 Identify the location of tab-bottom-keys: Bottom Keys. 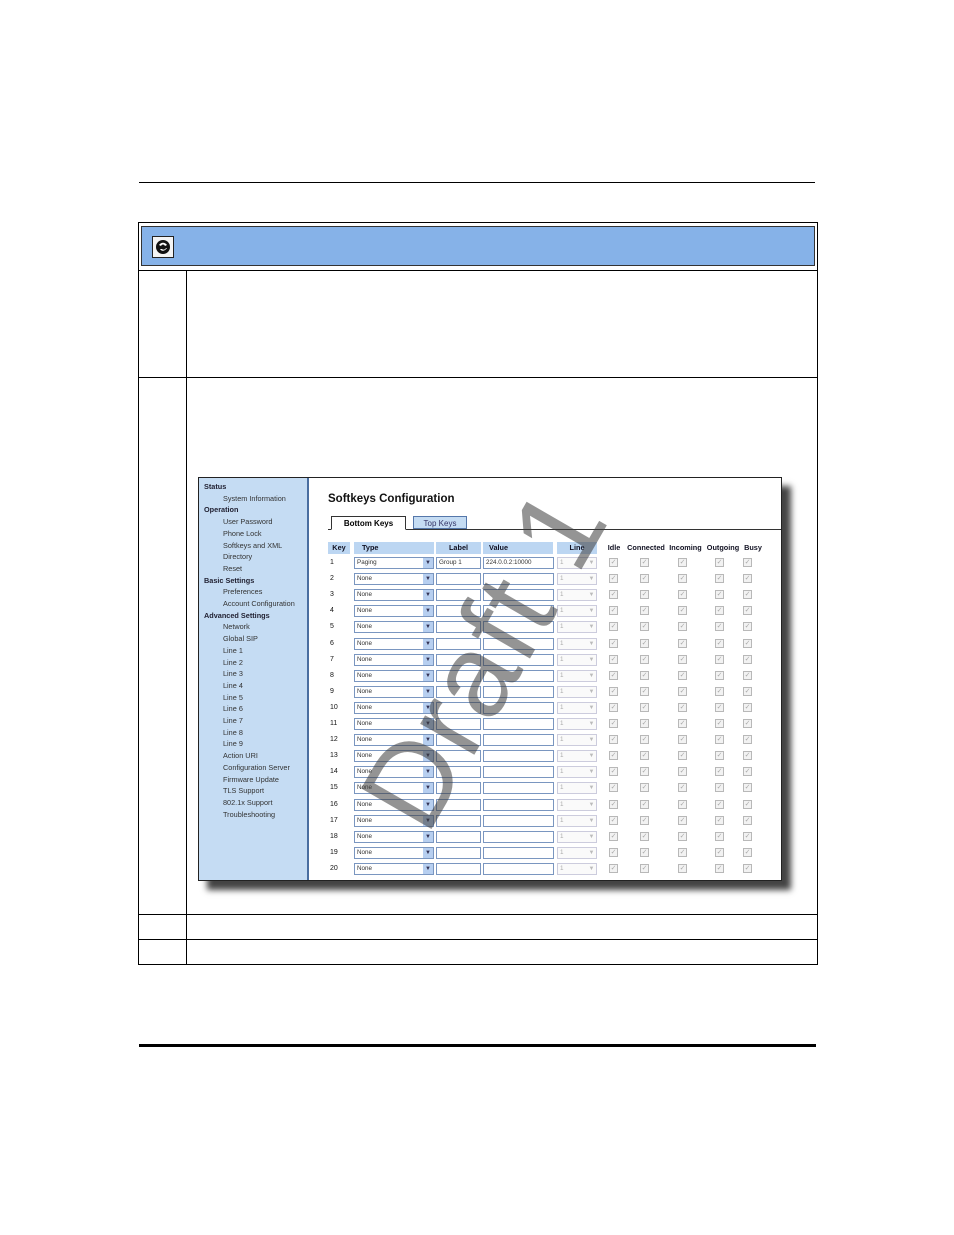
(368, 523).